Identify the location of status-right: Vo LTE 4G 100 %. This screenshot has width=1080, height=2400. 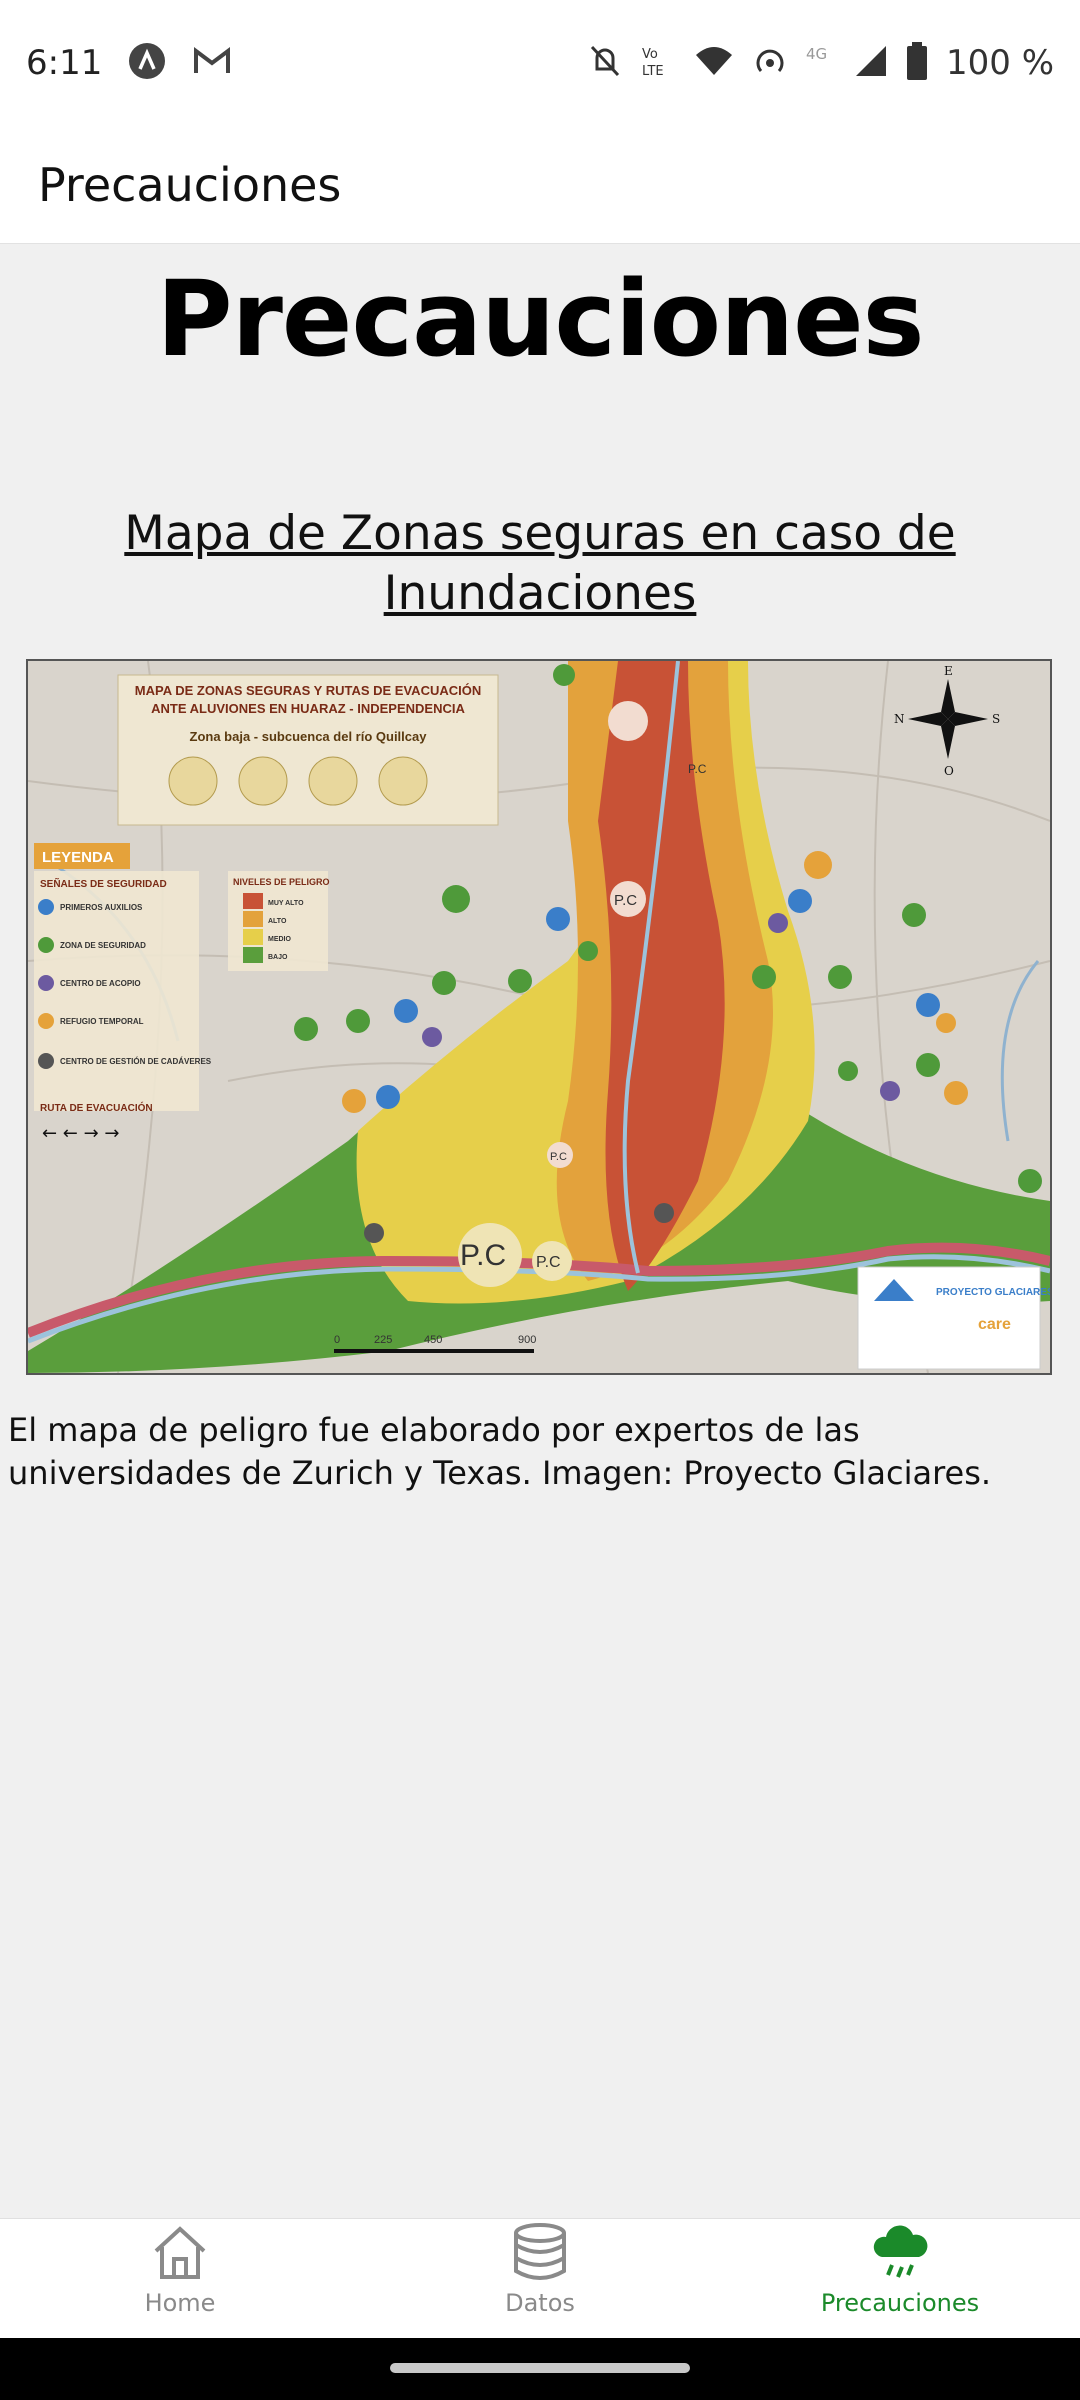
(821, 63).